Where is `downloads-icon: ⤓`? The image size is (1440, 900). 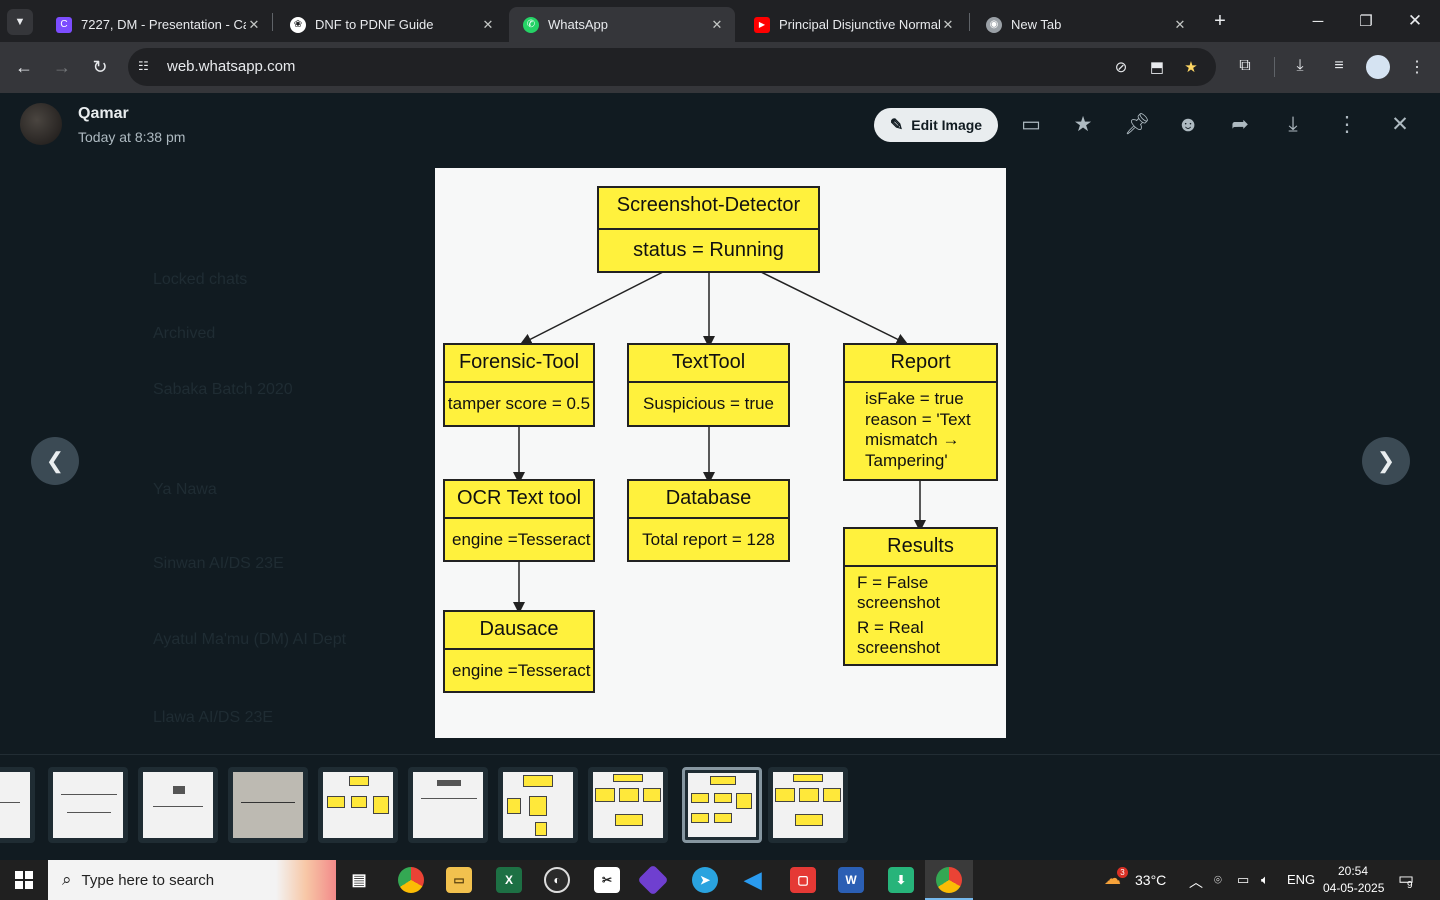
downloads-icon: ⤓ is located at coordinates (1300, 68).